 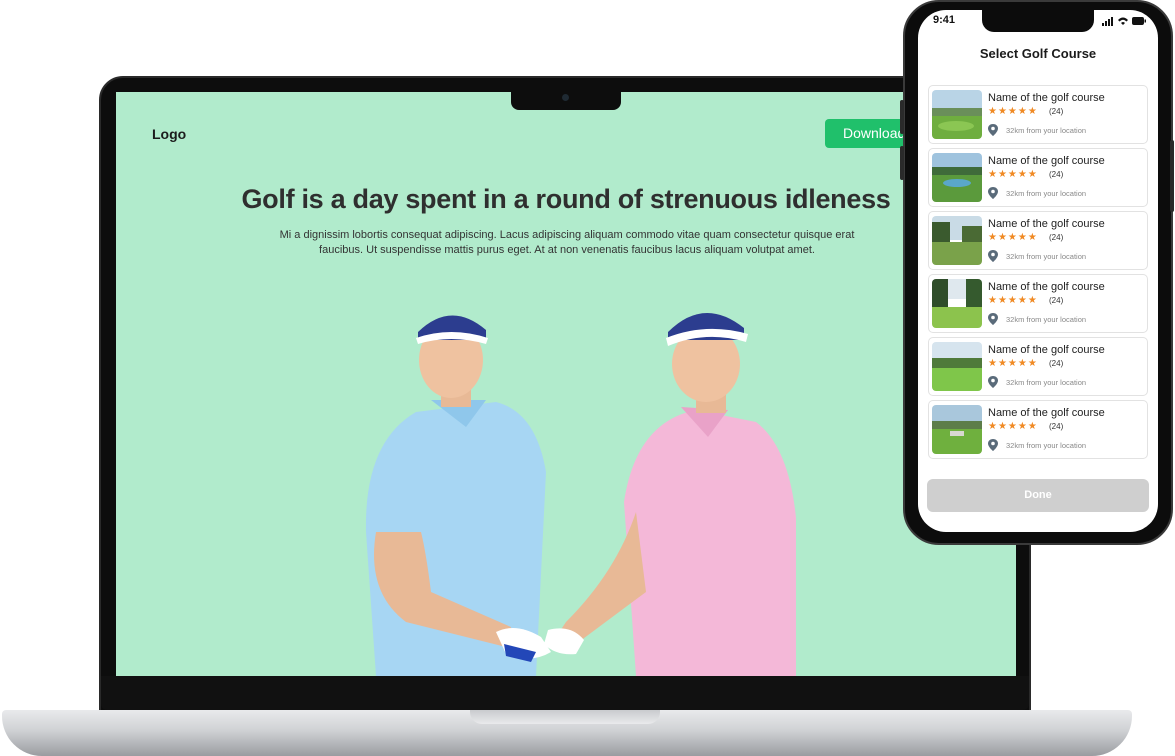 What do you see at coordinates (1103, 24) in the screenshot?
I see `signal-icon` at bounding box center [1103, 24].